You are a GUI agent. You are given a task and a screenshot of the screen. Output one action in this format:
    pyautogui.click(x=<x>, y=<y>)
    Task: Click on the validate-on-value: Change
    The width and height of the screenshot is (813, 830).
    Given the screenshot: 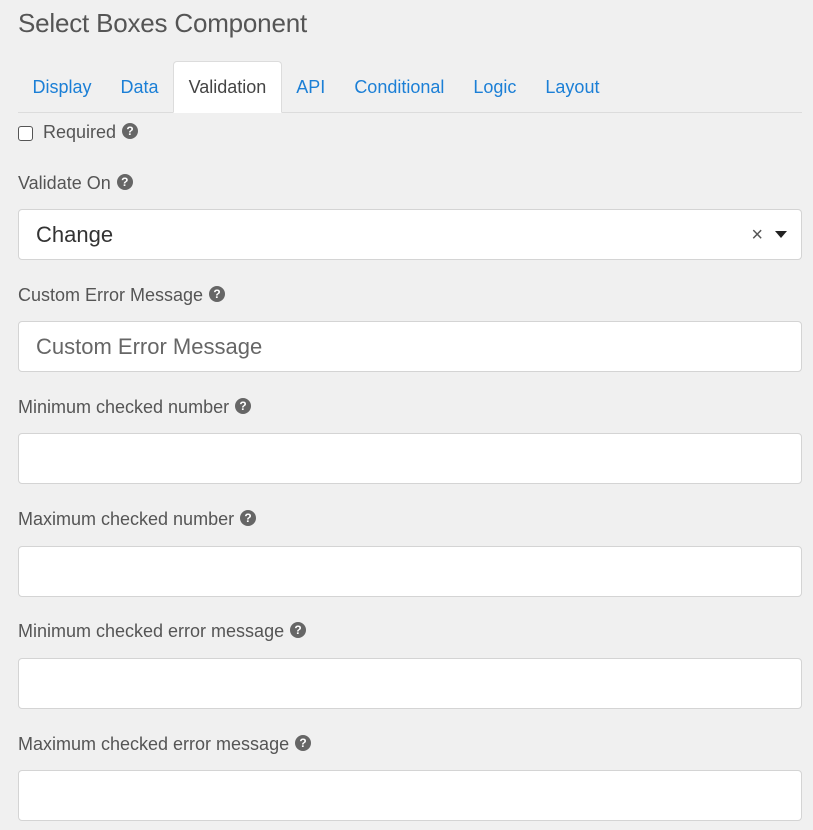 What is the action you would take?
    pyautogui.click(x=75, y=234)
    